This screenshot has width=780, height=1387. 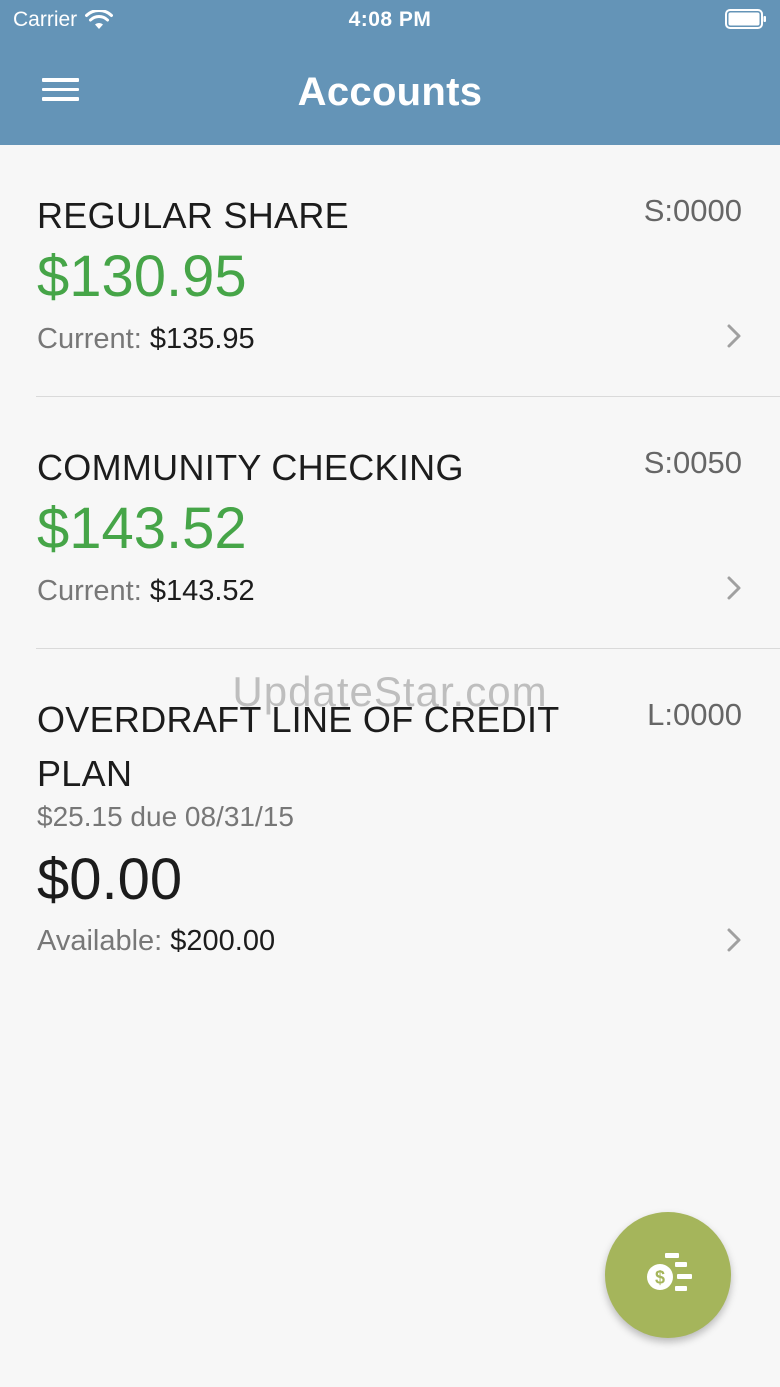 I want to click on status-bar: Carrier 4:08 PM, so click(x=390, y=20).